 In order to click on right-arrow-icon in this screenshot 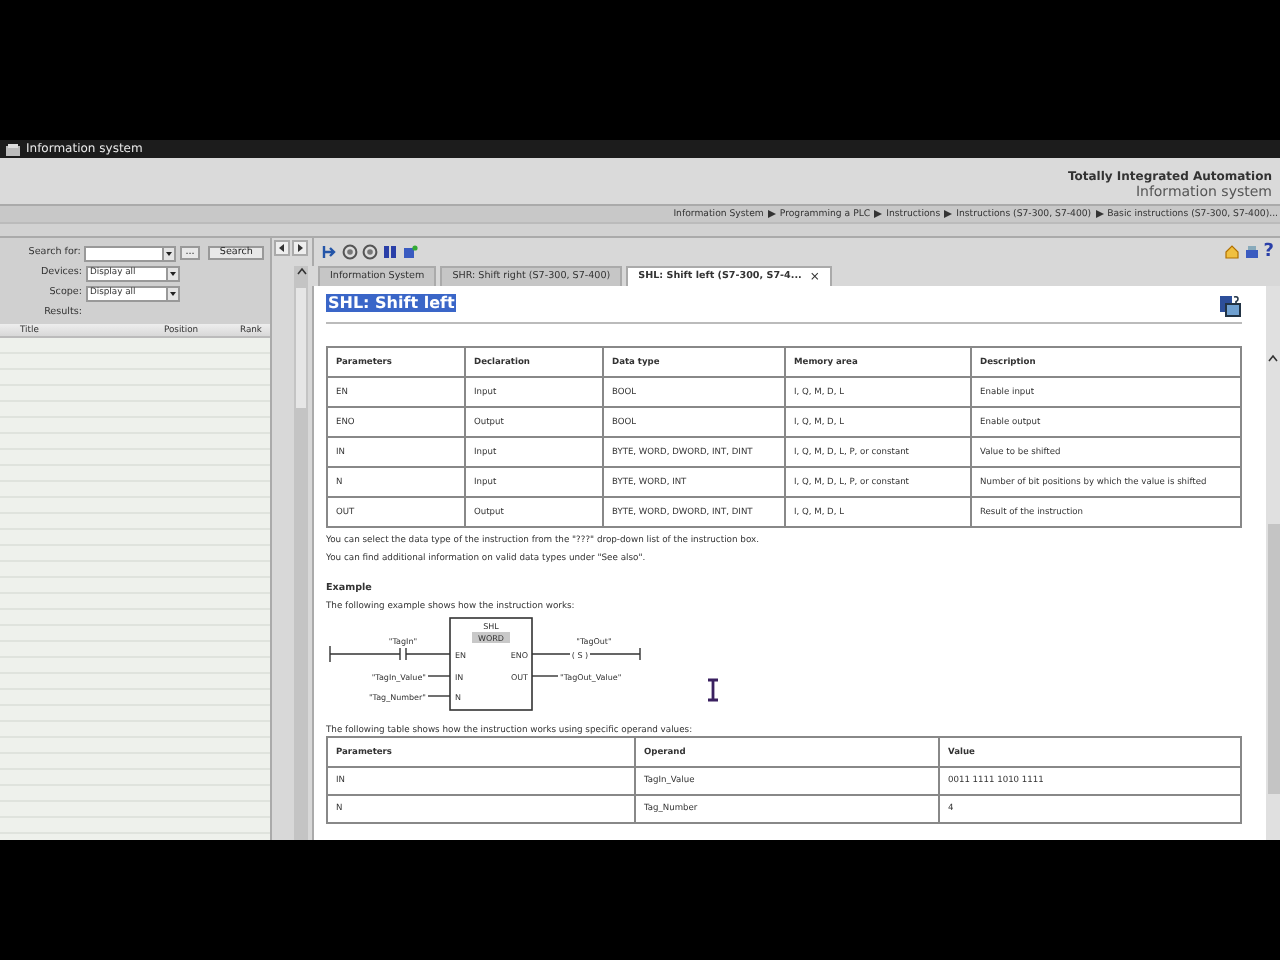, I will do `click(300, 248)`.